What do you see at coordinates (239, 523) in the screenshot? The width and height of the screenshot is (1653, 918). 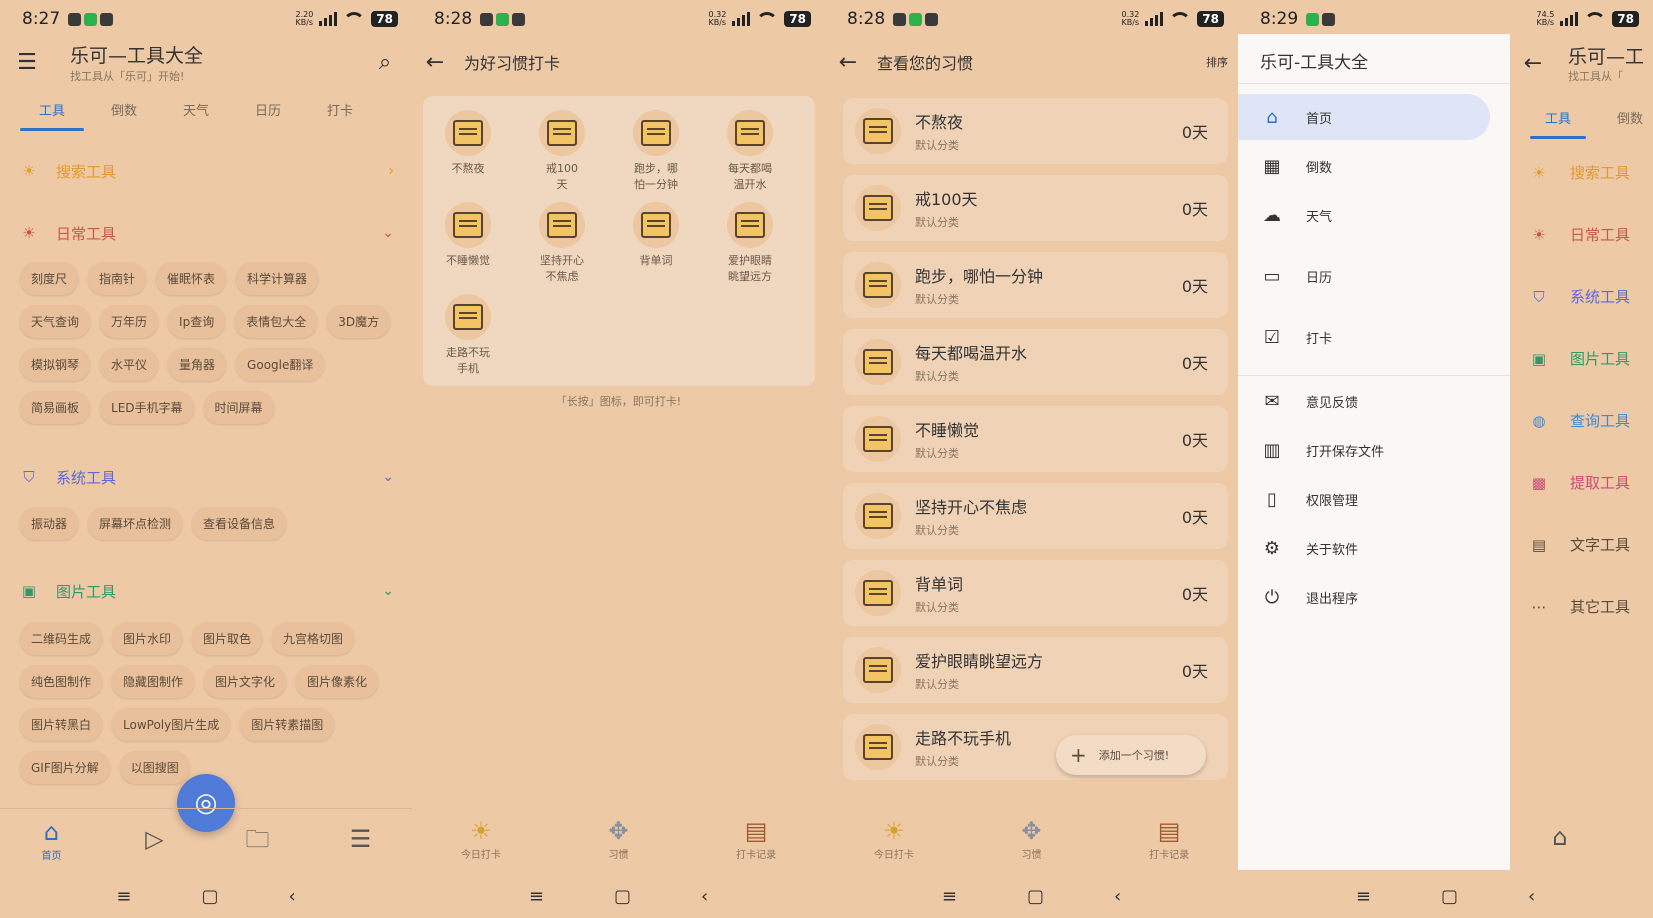 I see `chip: 查看设备信息` at bounding box center [239, 523].